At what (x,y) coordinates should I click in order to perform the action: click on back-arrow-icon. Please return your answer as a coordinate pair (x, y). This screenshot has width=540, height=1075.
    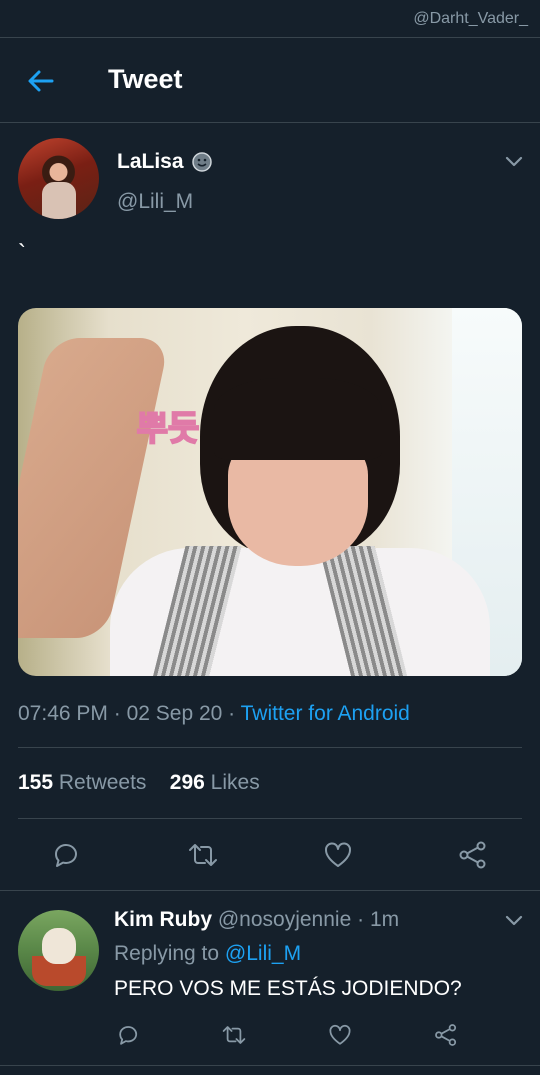
    Looking at the image, I should click on (41, 81).